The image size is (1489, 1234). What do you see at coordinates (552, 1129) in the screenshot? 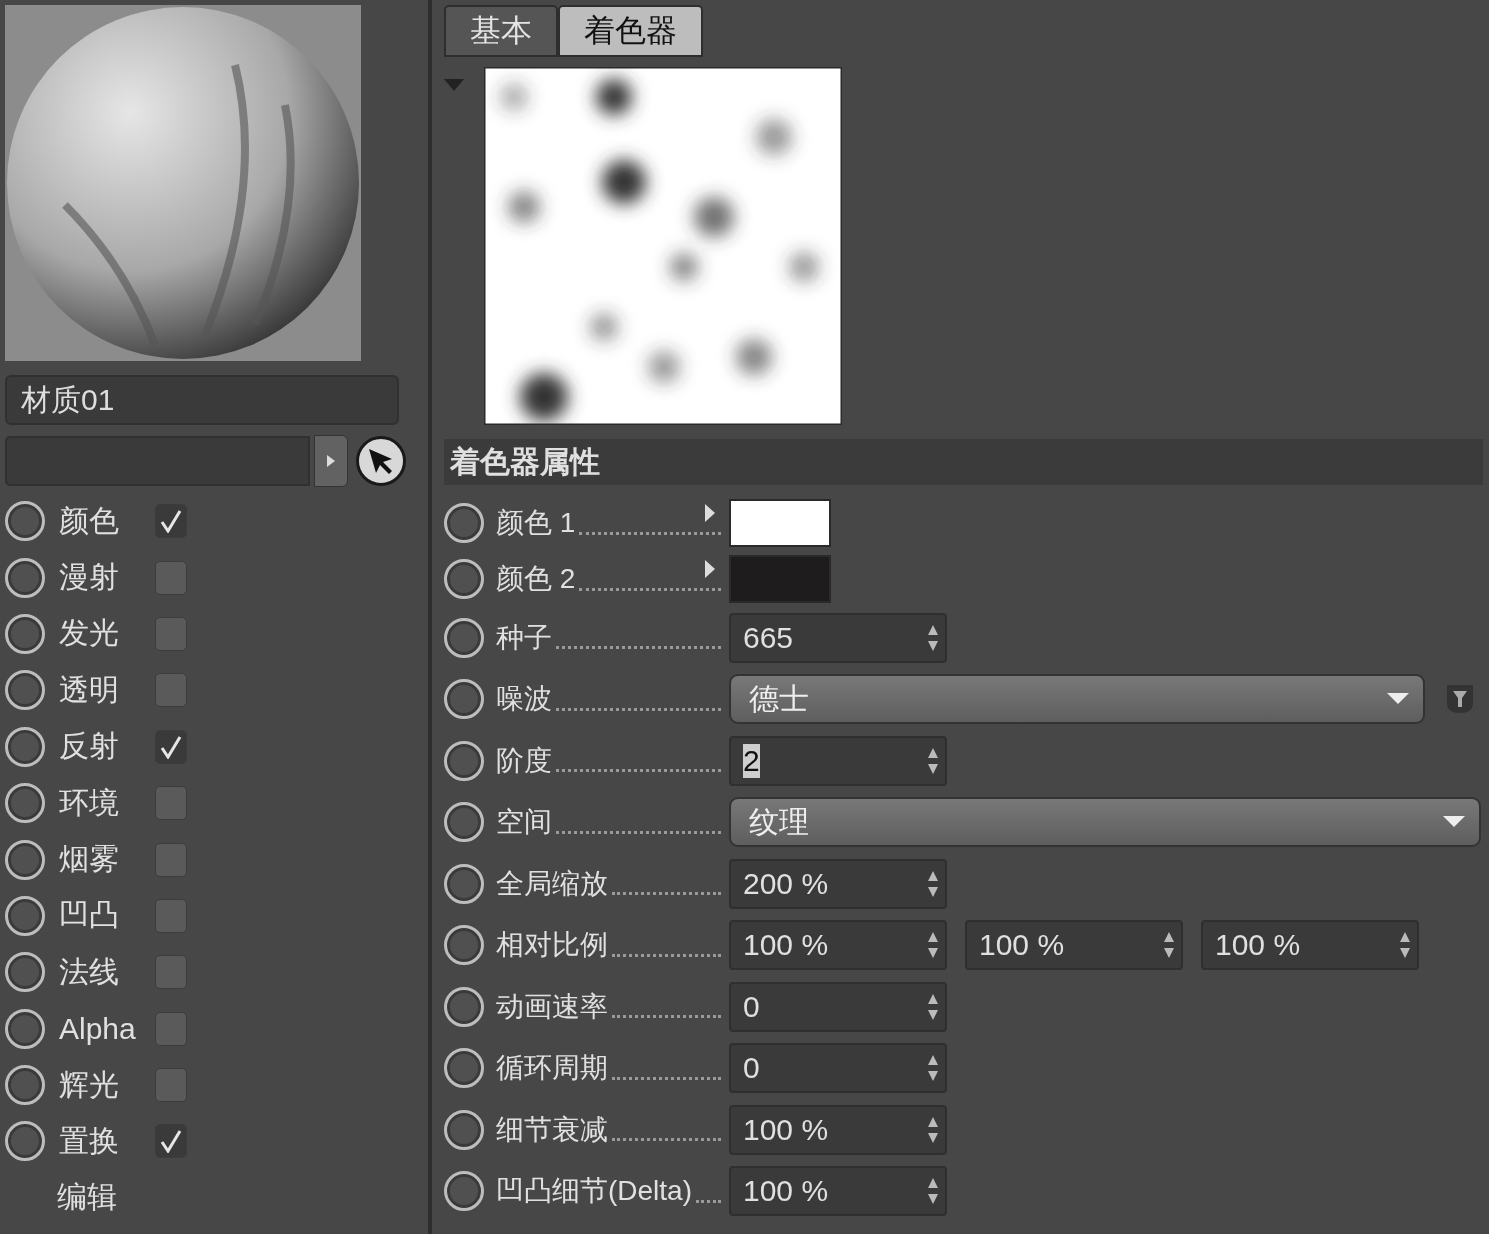
I see `property-label: 细节衰减` at bounding box center [552, 1129].